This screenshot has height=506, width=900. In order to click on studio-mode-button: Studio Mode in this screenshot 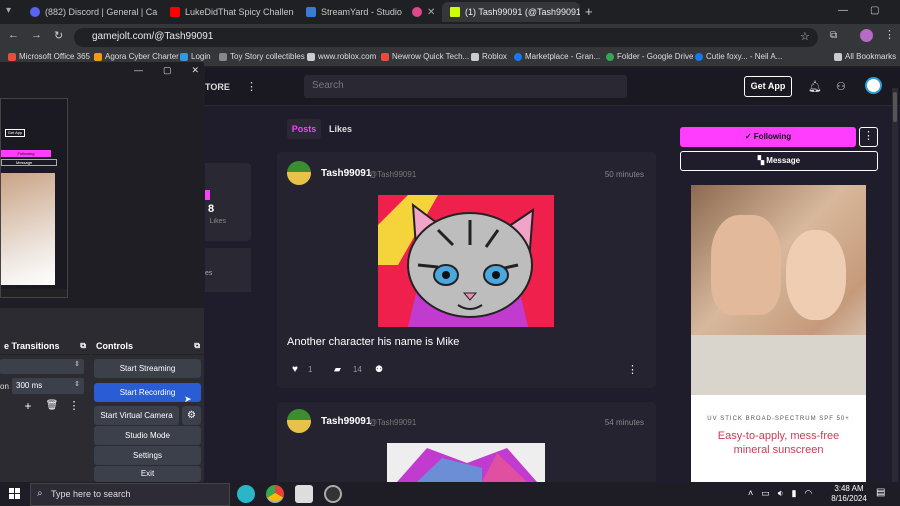, I will do `click(147, 435)`.